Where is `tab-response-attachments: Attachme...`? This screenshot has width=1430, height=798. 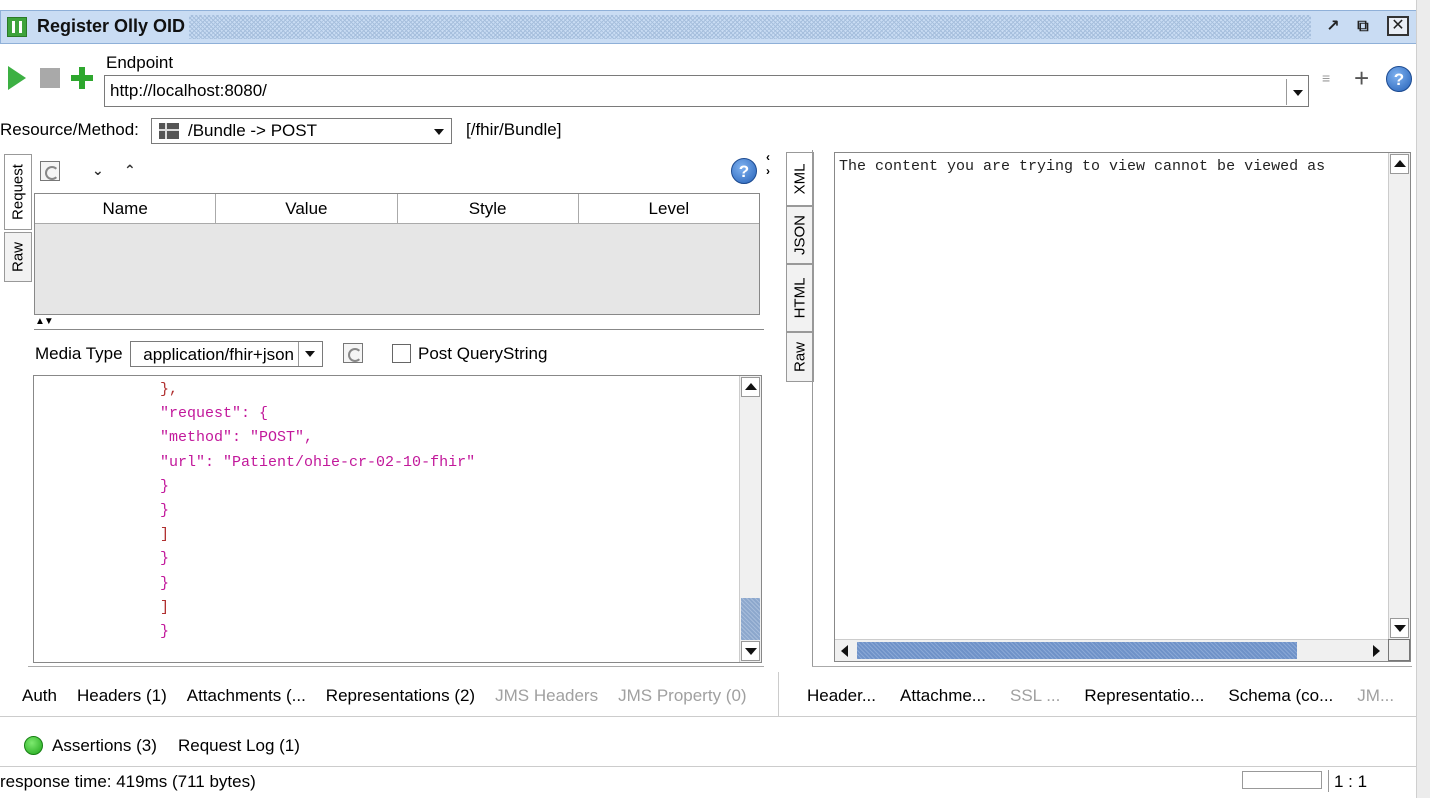 tab-response-attachments: Attachme... is located at coordinates (943, 696).